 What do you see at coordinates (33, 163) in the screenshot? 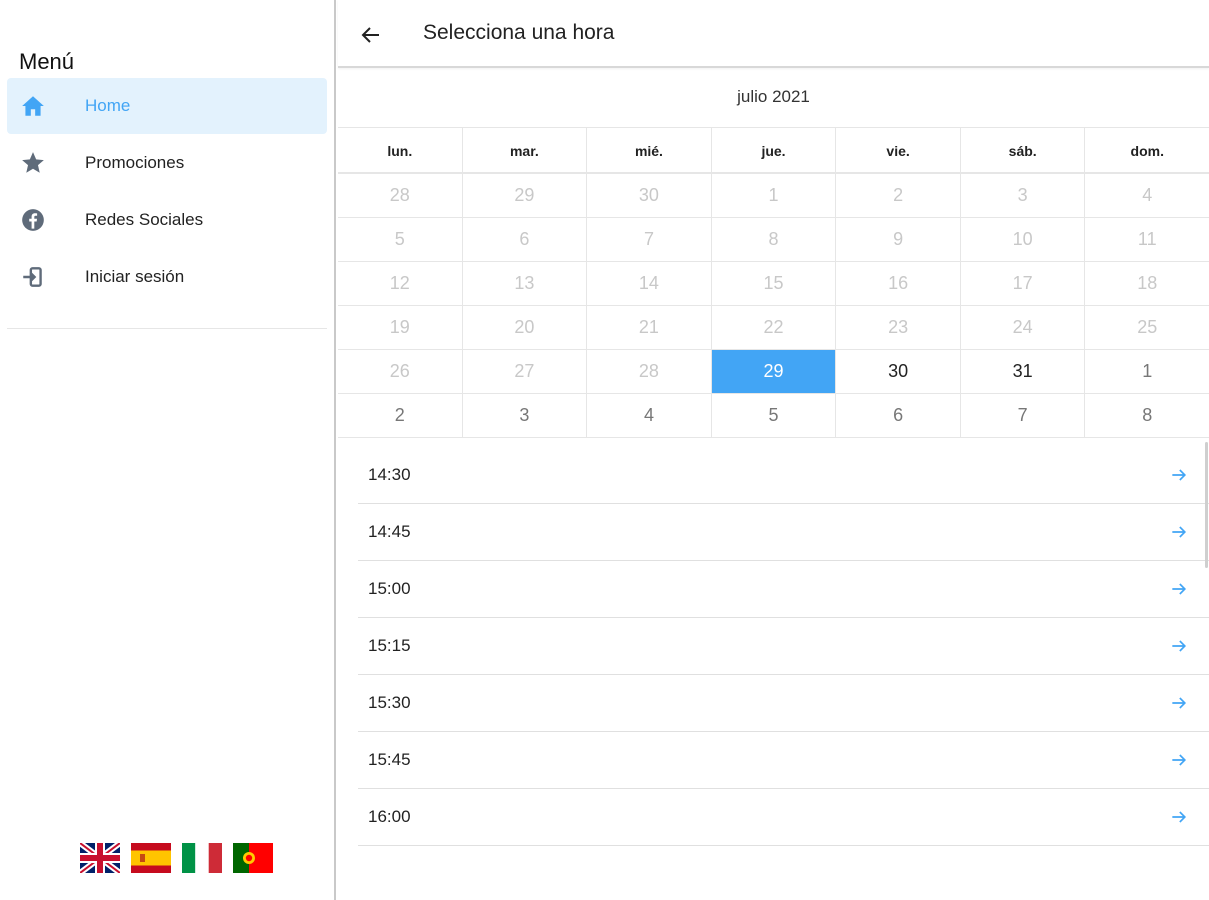
I see `star-icon` at bounding box center [33, 163].